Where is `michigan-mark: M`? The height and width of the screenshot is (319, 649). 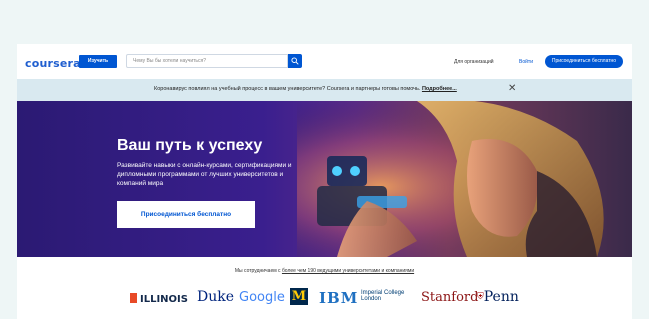 michigan-mark: M is located at coordinates (299, 296).